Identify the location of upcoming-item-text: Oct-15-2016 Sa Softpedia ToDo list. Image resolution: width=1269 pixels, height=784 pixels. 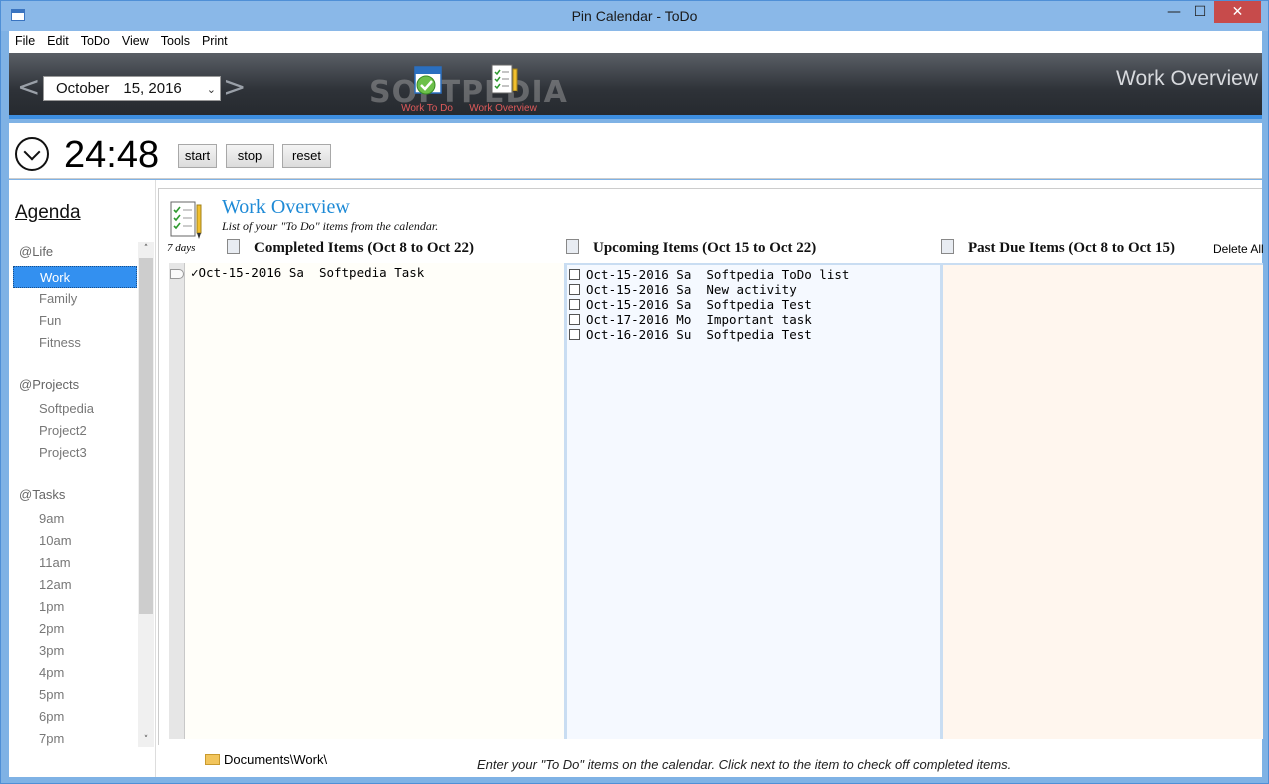
(718, 274).